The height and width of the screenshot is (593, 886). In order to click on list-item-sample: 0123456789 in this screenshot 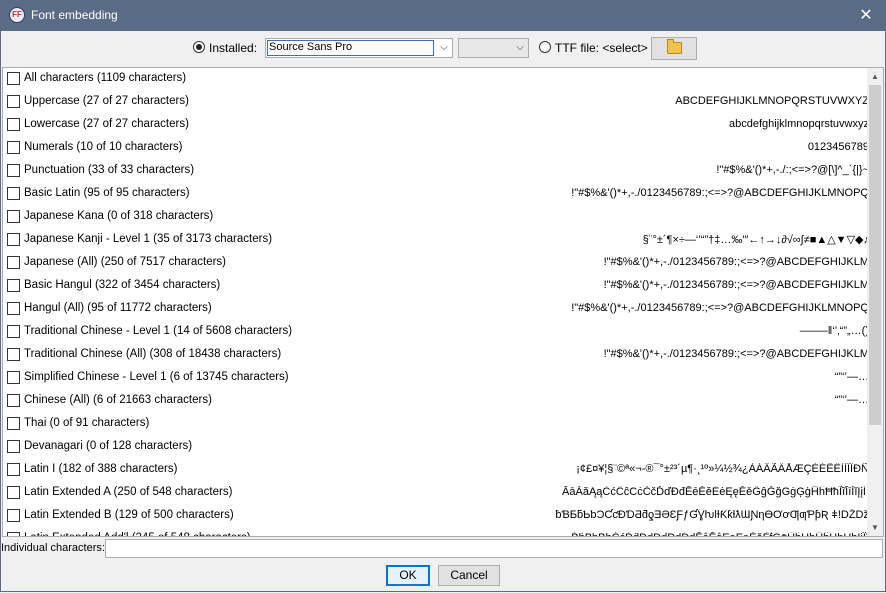, I will do `click(704, 147)`.